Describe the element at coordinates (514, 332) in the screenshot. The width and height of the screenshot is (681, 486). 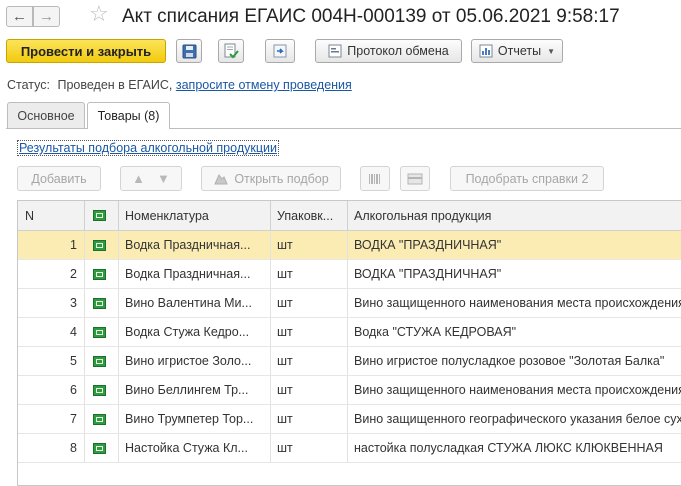
I see `alcohol-product-cell: Водка "СТУЖА КЕДРОВАЯ"` at that location.